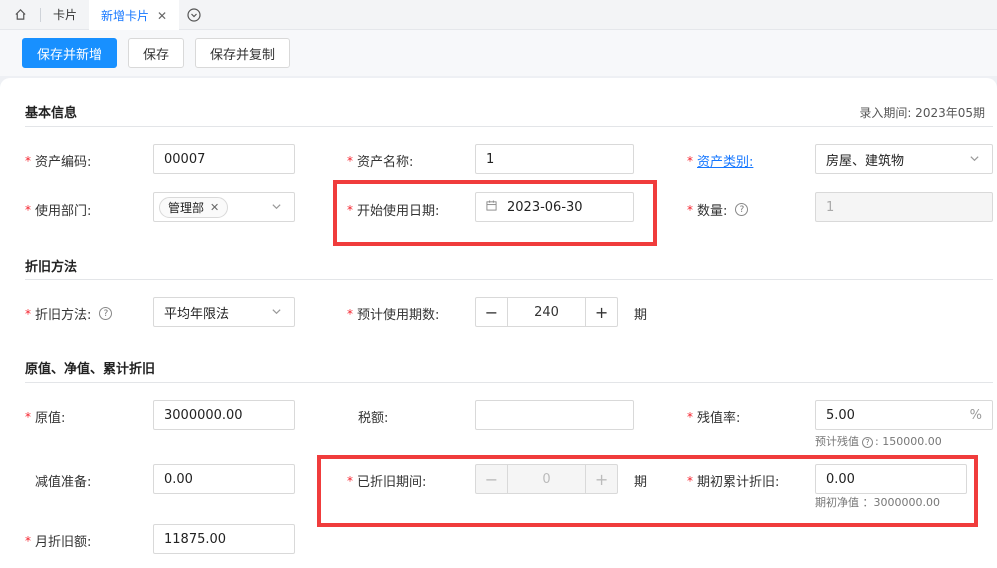  I want to click on asset-type-label: * 资产类别:, so click(720, 161).